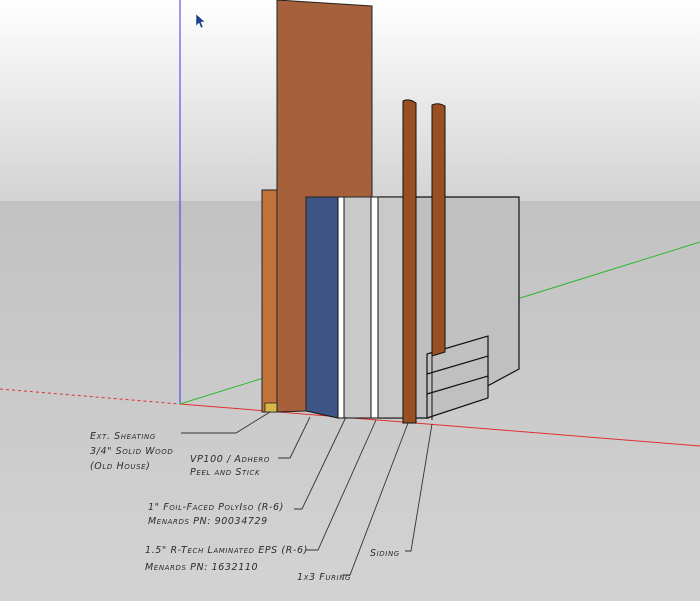 This screenshot has height=601, width=700. I want to click on label-siding: Siding, so click(385, 553).